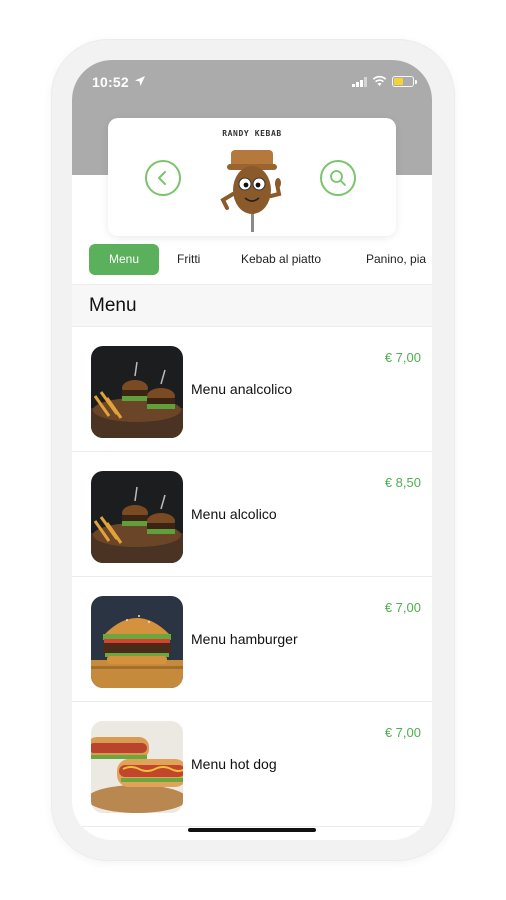  I want to click on logo-card: RANDY KEBAB, so click(252, 177).